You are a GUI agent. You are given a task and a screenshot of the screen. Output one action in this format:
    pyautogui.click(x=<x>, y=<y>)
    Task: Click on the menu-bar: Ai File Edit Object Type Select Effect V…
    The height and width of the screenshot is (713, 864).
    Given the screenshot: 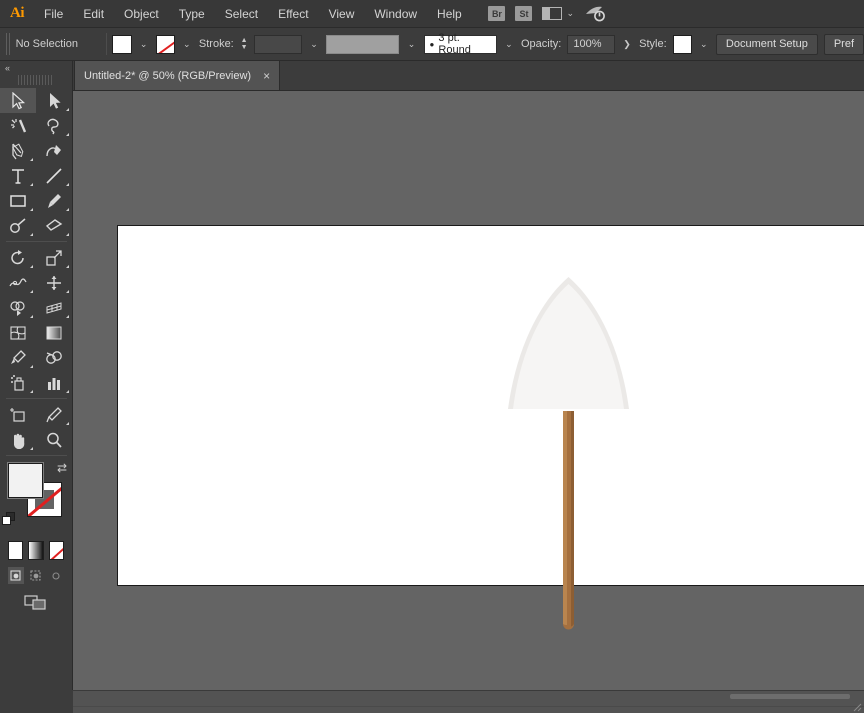 What is the action you would take?
    pyautogui.click(x=432, y=14)
    